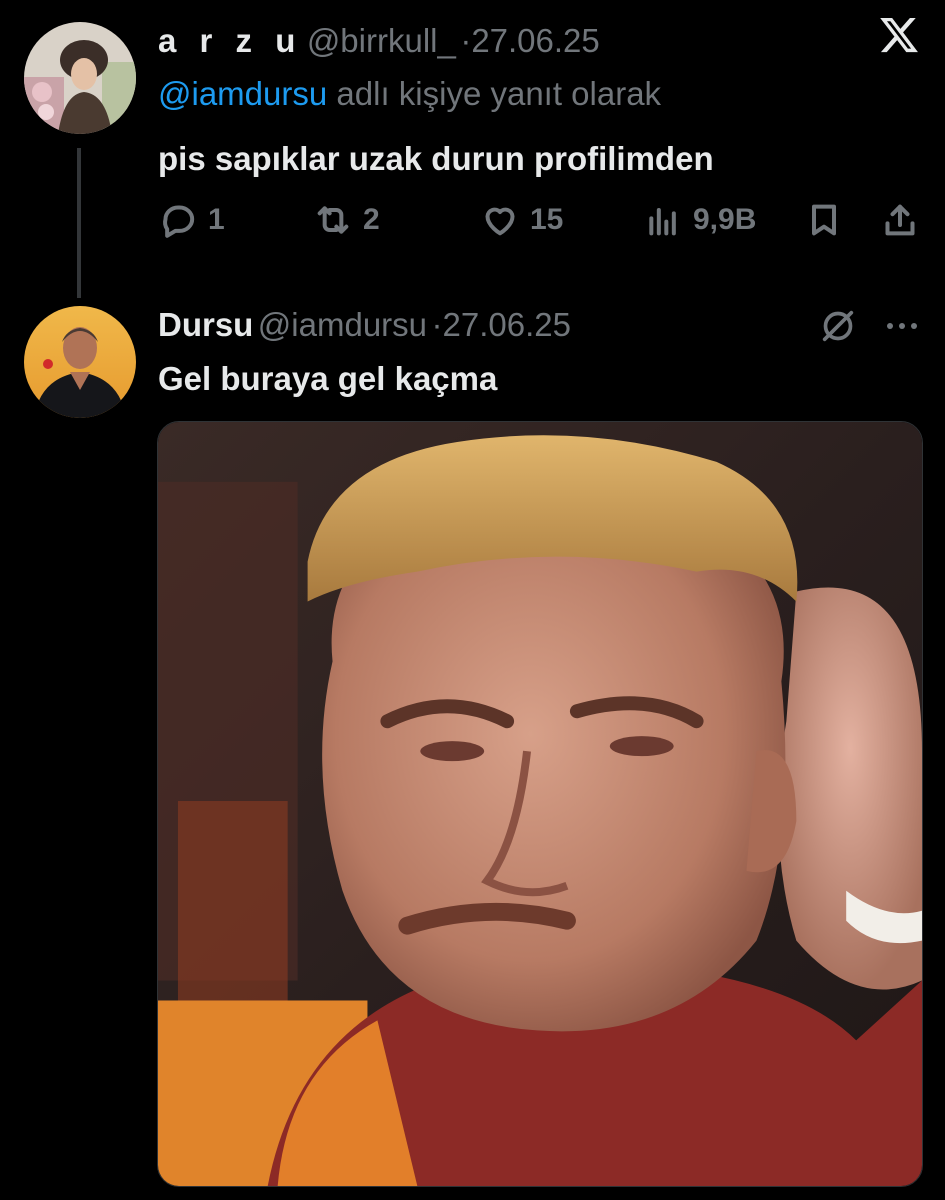 The width and height of the screenshot is (945, 1200). I want to click on more-options-icon, so click(902, 326).